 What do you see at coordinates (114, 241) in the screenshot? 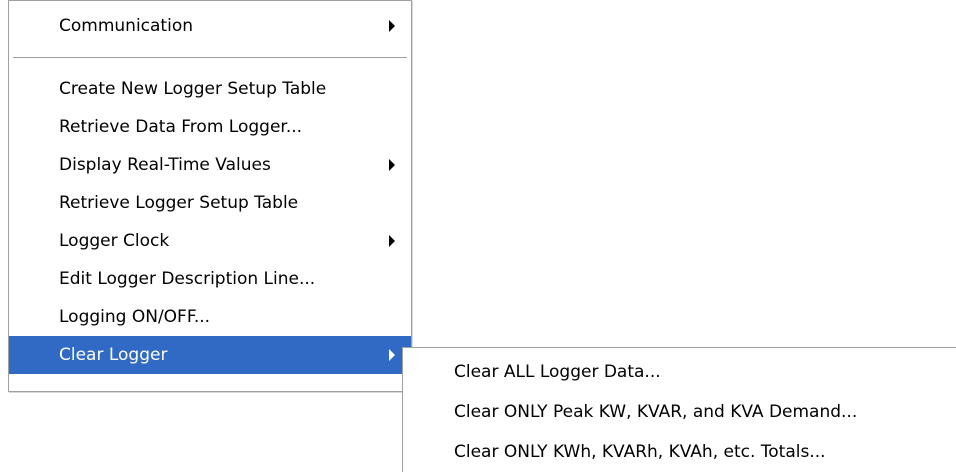
I see `menu-item-label: Logger Clock` at bounding box center [114, 241].